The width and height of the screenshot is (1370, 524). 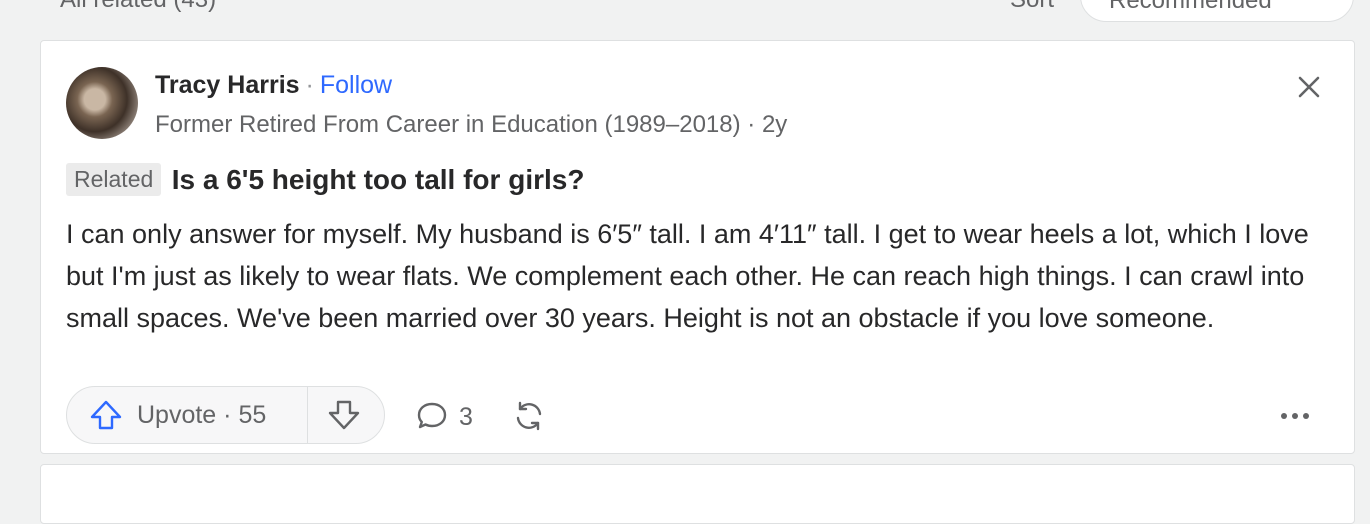 I want to click on share-button, so click(x=529, y=416).